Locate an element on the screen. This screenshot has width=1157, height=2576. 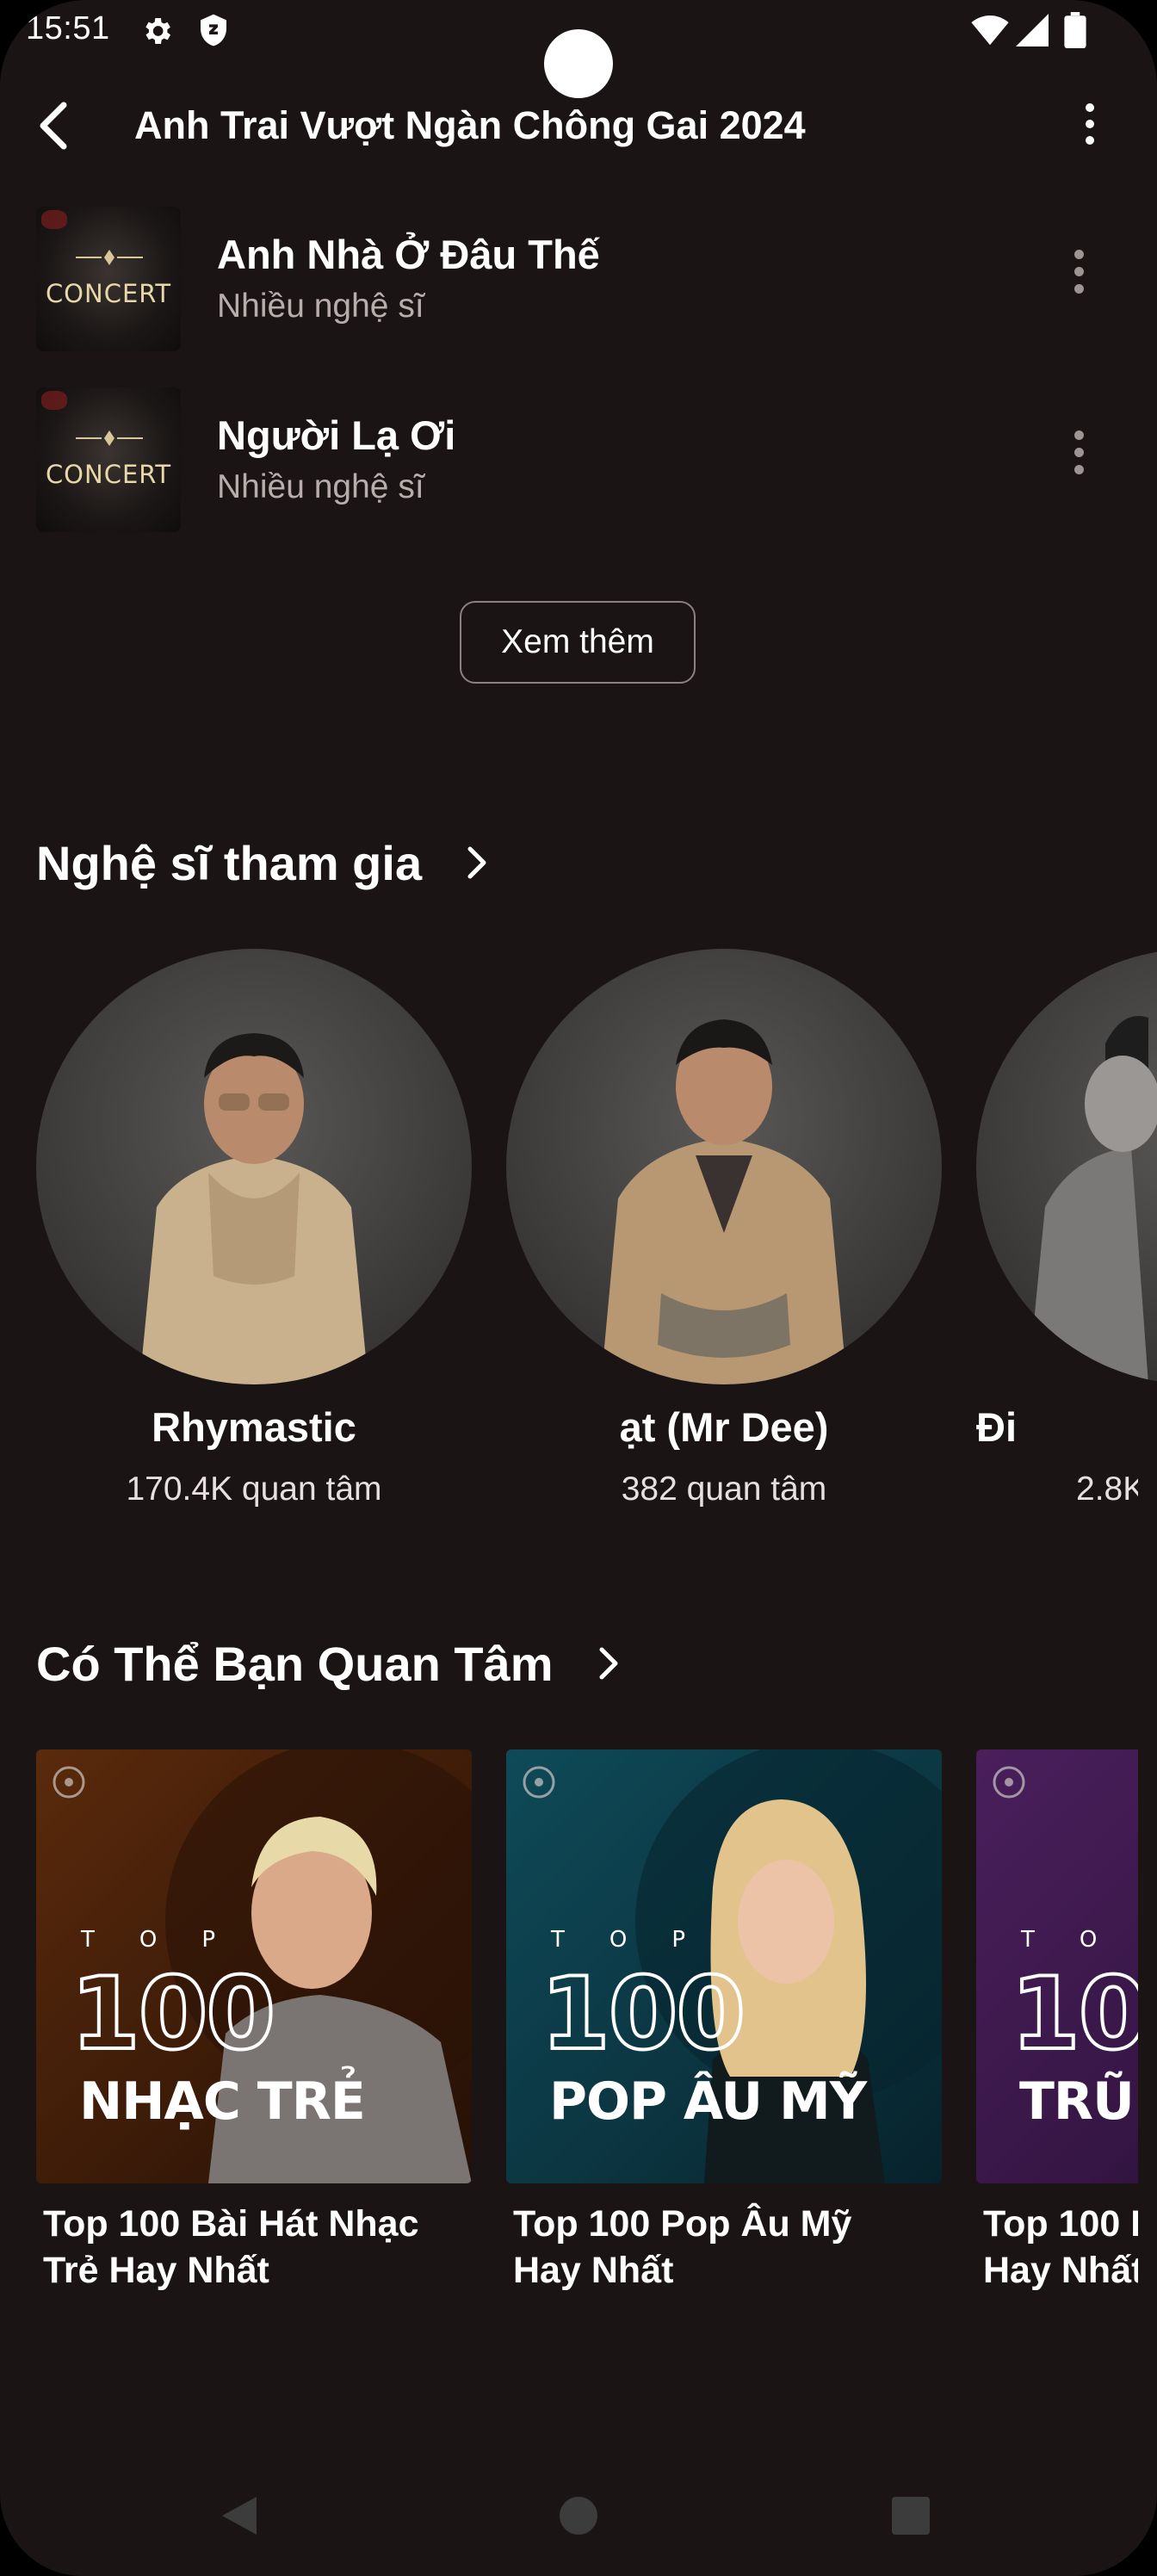
cover-genre: TRŨ is located at coordinates (1077, 2102).